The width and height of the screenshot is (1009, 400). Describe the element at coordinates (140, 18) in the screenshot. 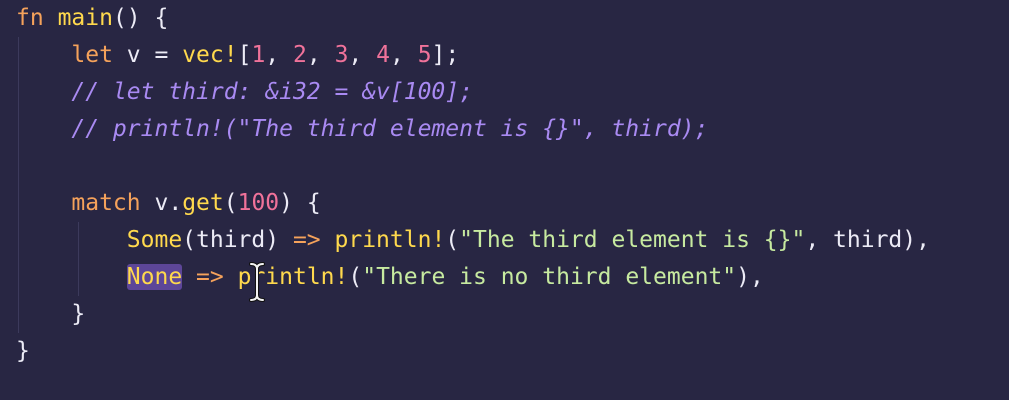

I see `code-token: () {` at that location.